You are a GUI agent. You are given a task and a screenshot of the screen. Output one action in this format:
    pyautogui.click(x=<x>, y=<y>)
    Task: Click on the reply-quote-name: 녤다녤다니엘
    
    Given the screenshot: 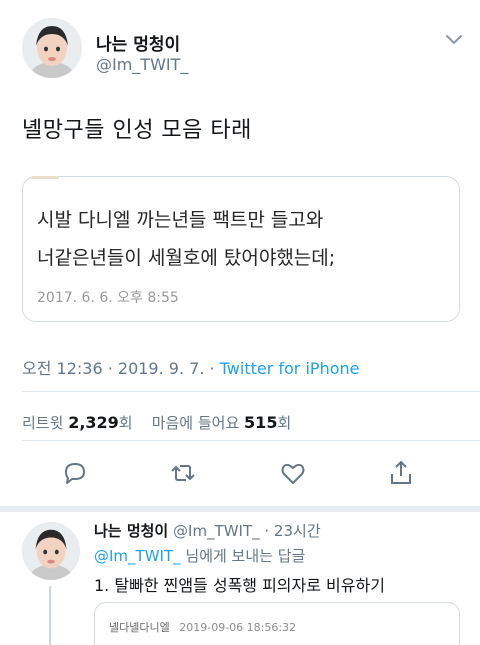 What is the action you would take?
    pyautogui.click(x=139, y=627)
    